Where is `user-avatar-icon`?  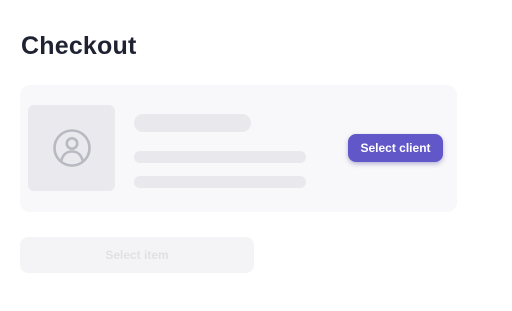 user-avatar-icon is located at coordinates (72, 148).